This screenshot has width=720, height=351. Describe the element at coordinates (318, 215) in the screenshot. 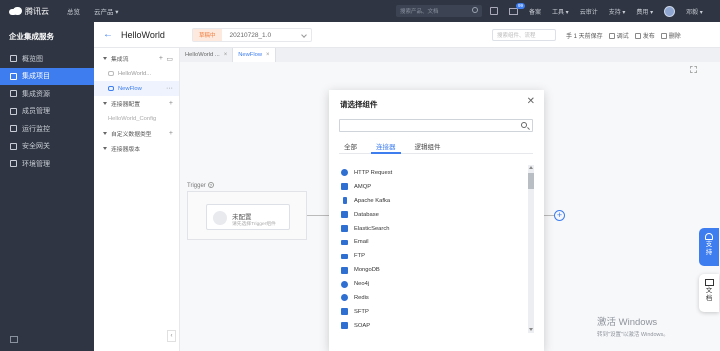

I see `flow-connector` at that location.